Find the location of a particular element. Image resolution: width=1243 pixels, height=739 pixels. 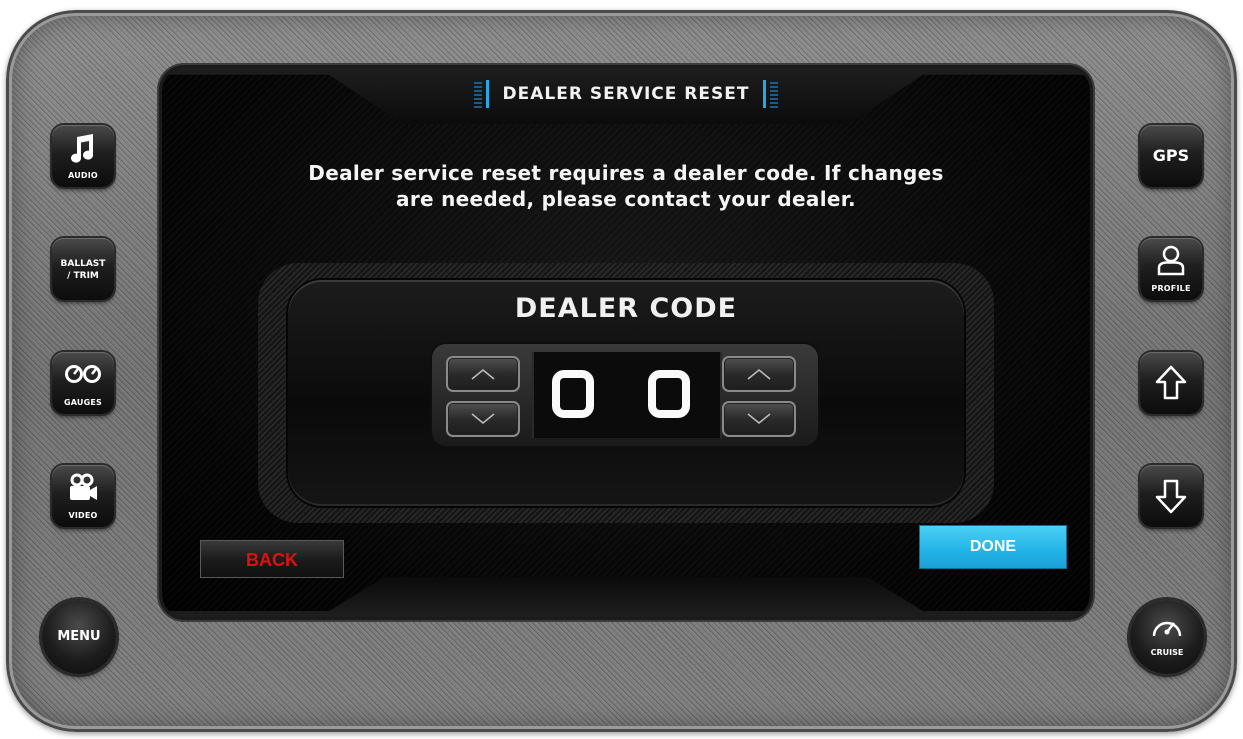

audio-button: AUDIO is located at coordinates (83, 156).